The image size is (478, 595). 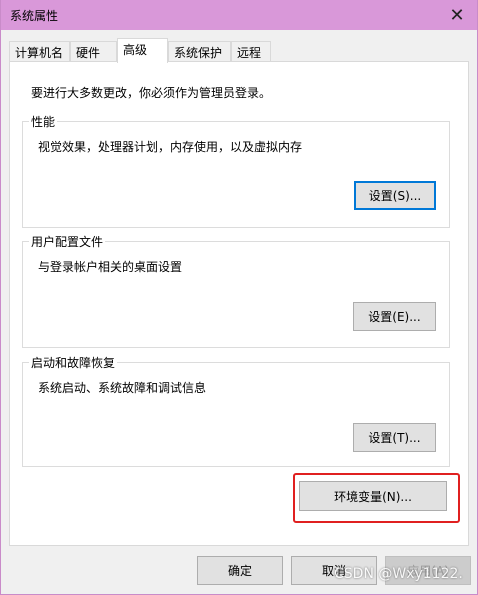 What do you see at coordinates (199, 51) in the screenshot?
I see `tab-system-protection: 系统保护` at bounding box center [199, 51].